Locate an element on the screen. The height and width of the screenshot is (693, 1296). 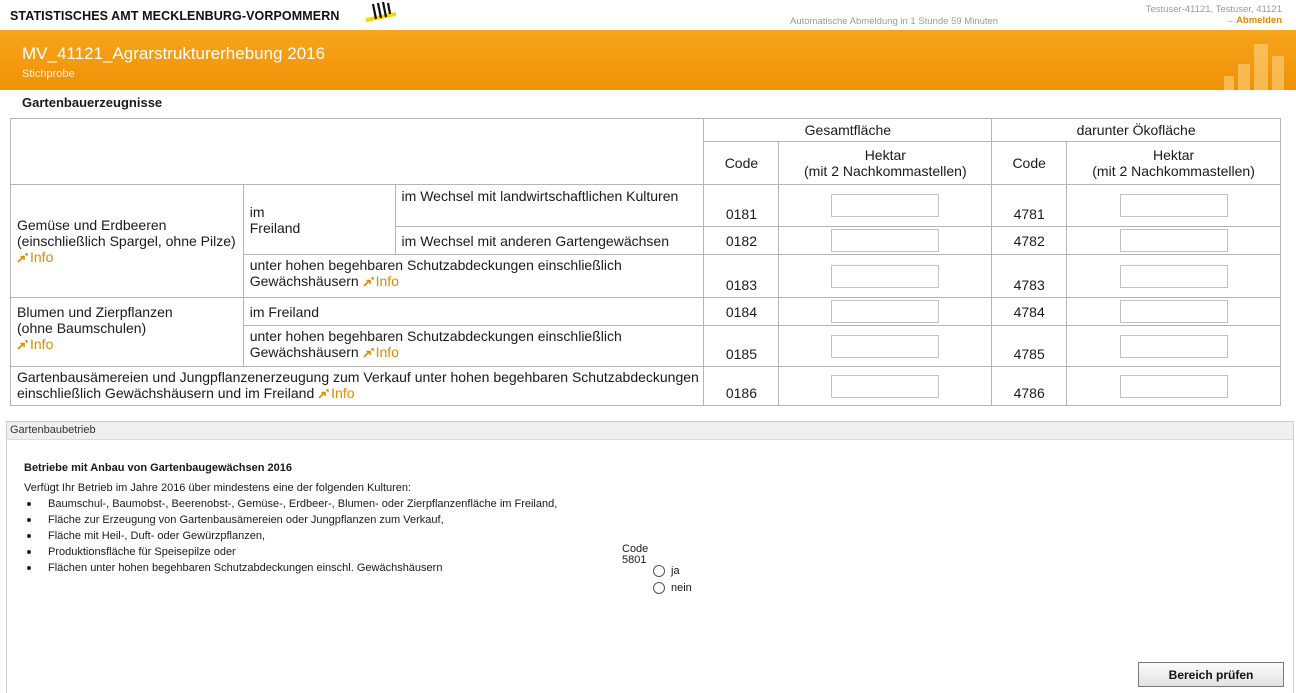
code-value: 5801 is located at coordinates (634, 560).